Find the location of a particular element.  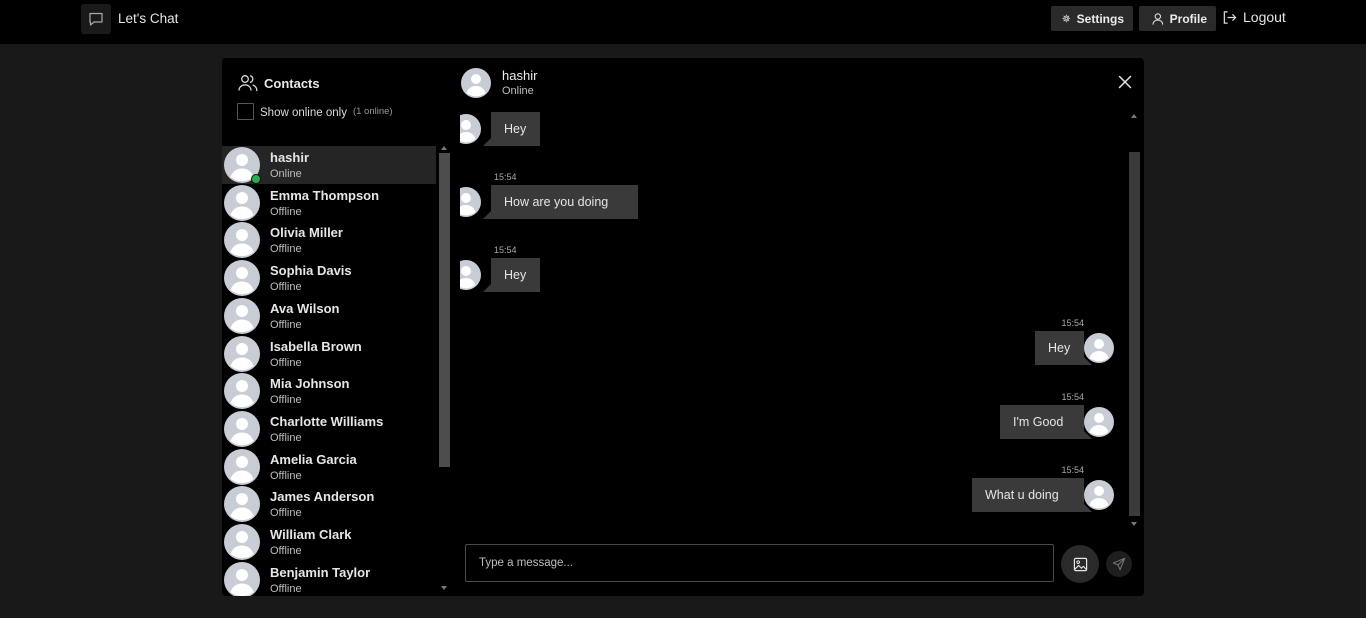

contact-item: Olivia Miller Offline is located at coordinates (329, 240).